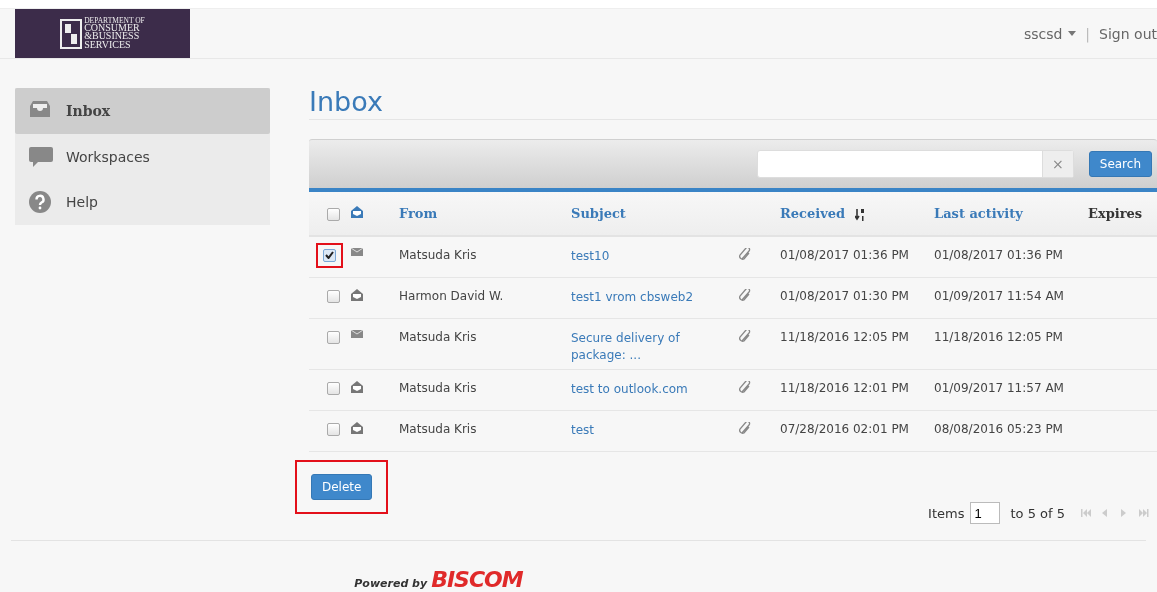 Image resolution: width=1157 pixels, height=592 pixels. I want to click on page-range: to 5 of 5, so click(1037, 513).